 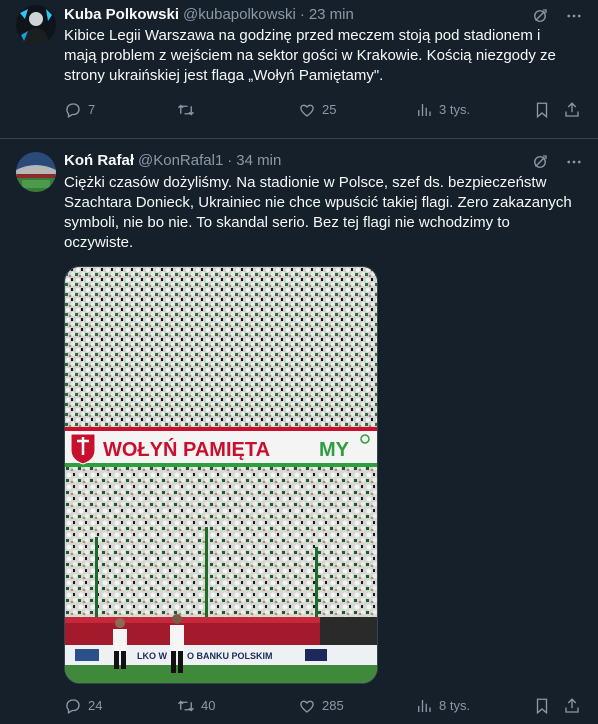 I want to click on tweet-actions: 24 40 285 8 tys., so click(x=323, y=706).